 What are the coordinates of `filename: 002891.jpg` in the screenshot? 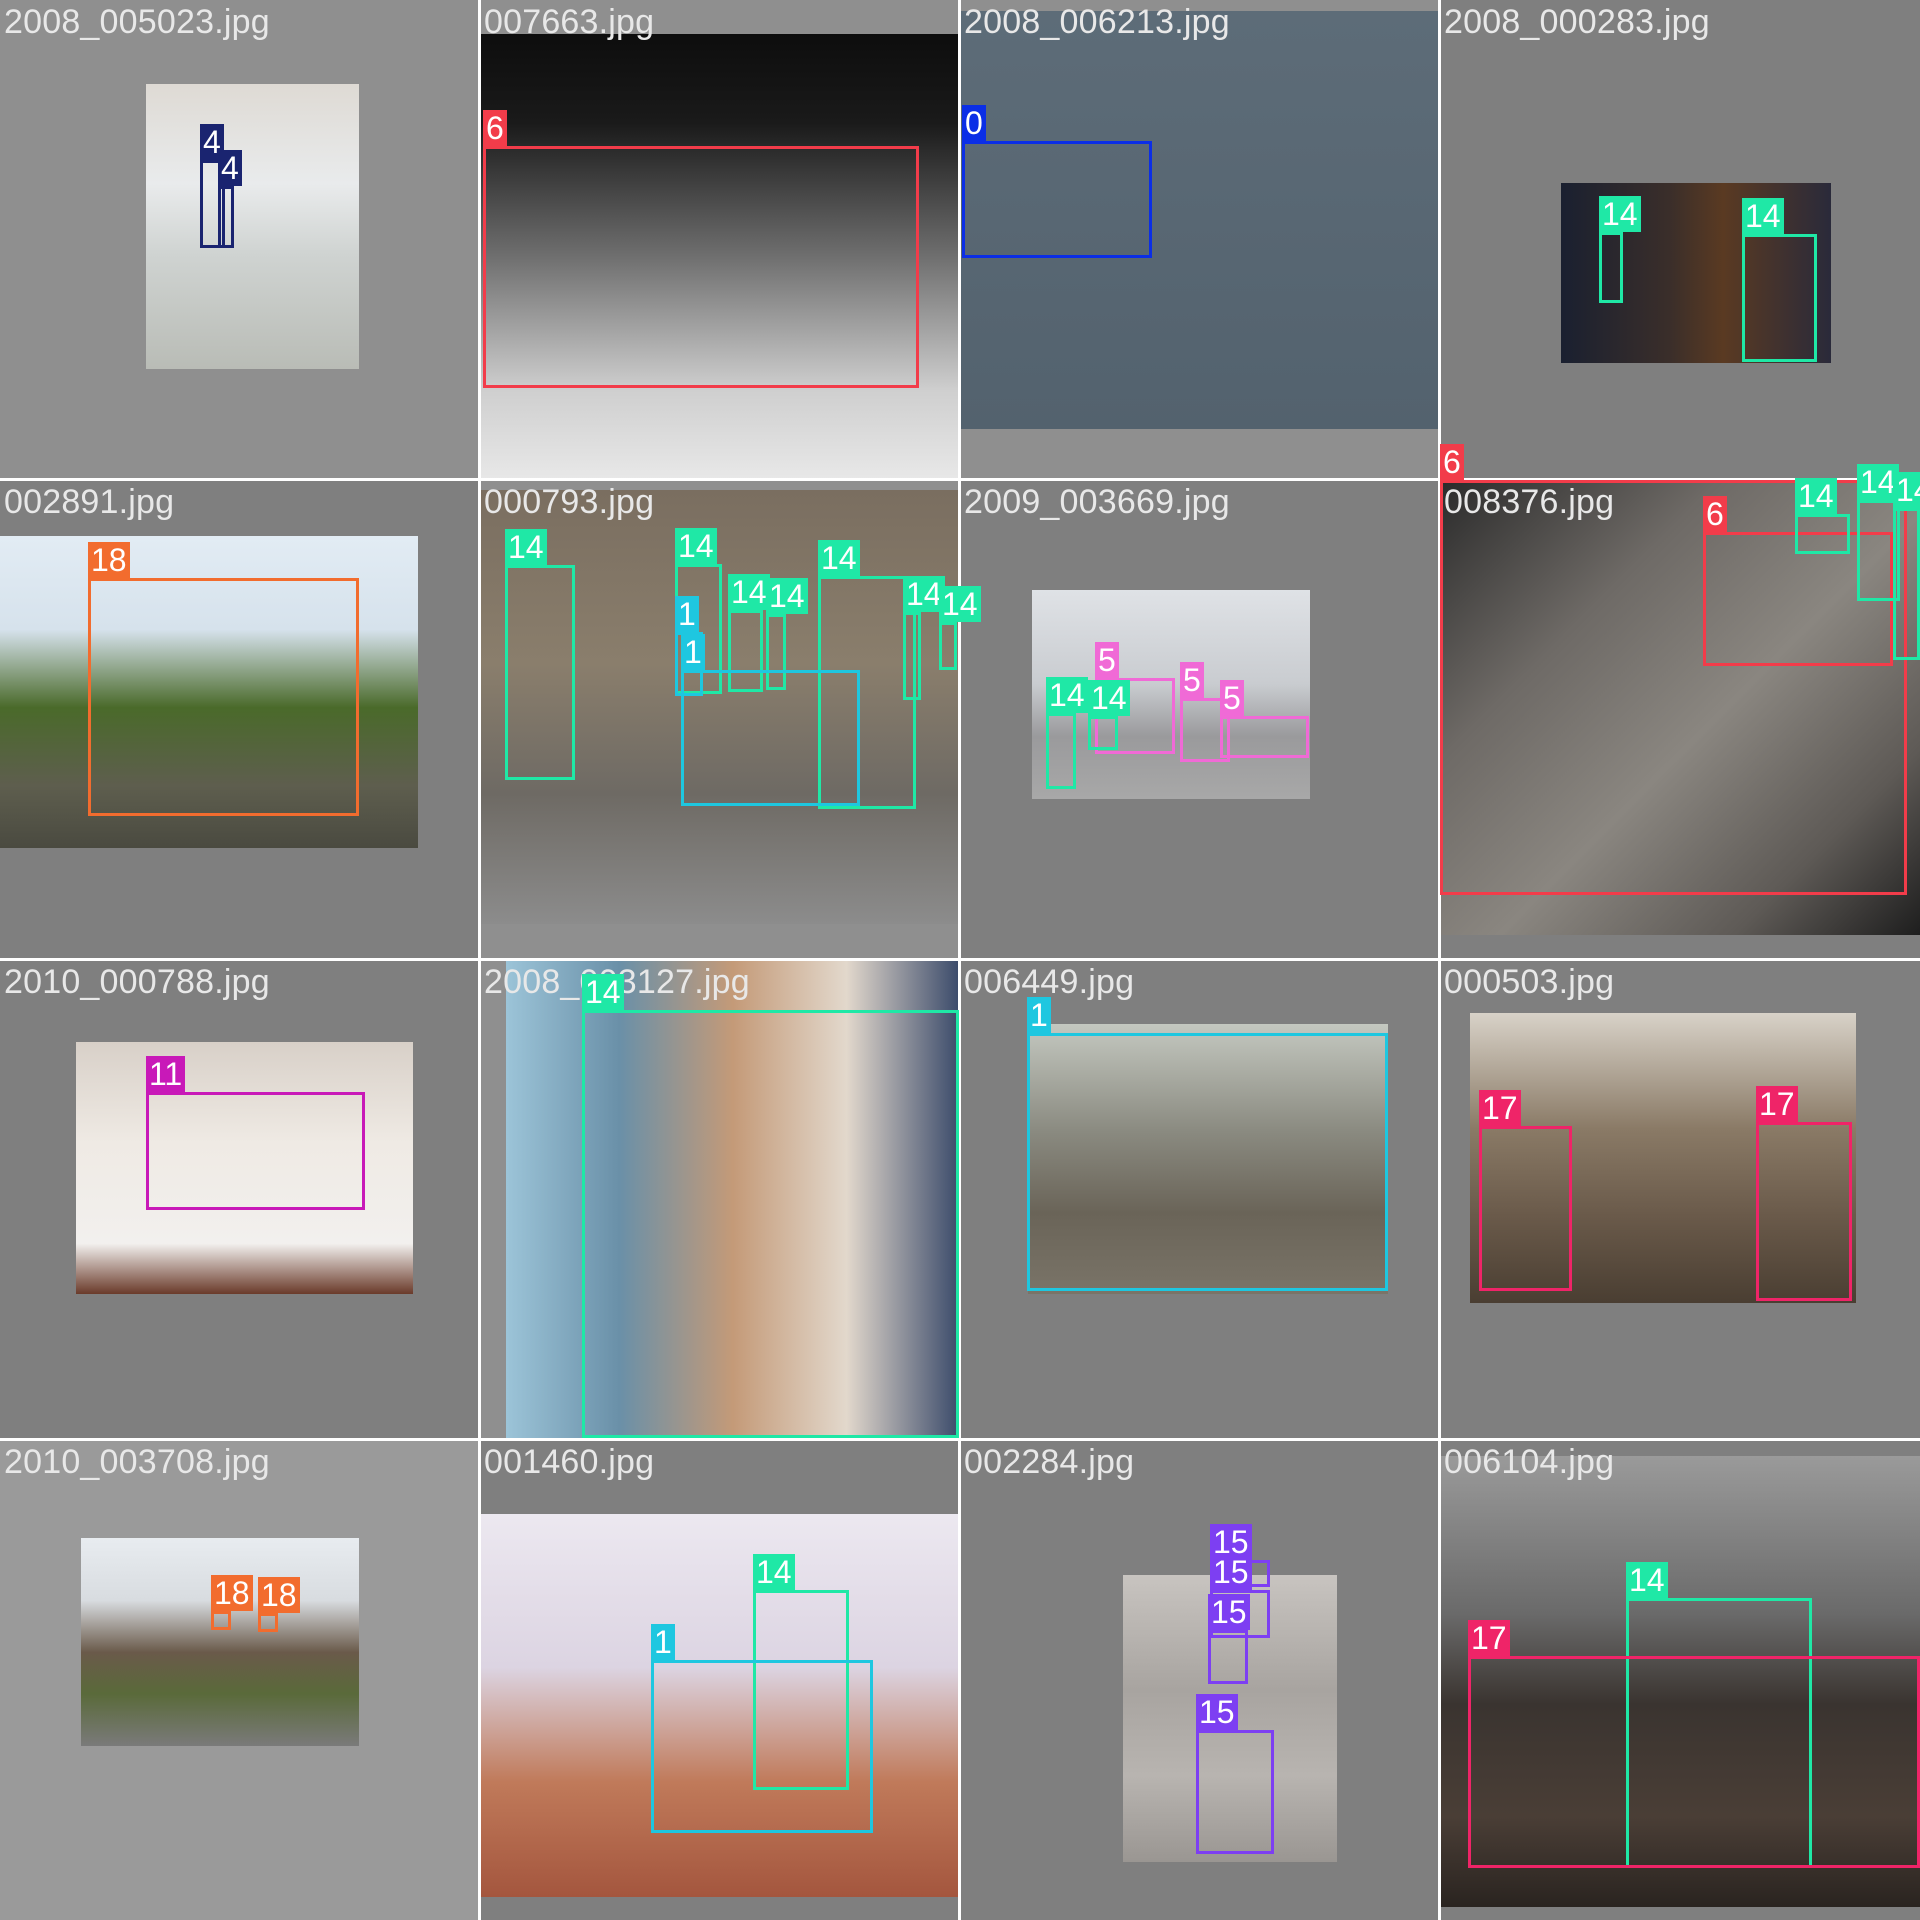 It's located at (89, 502).